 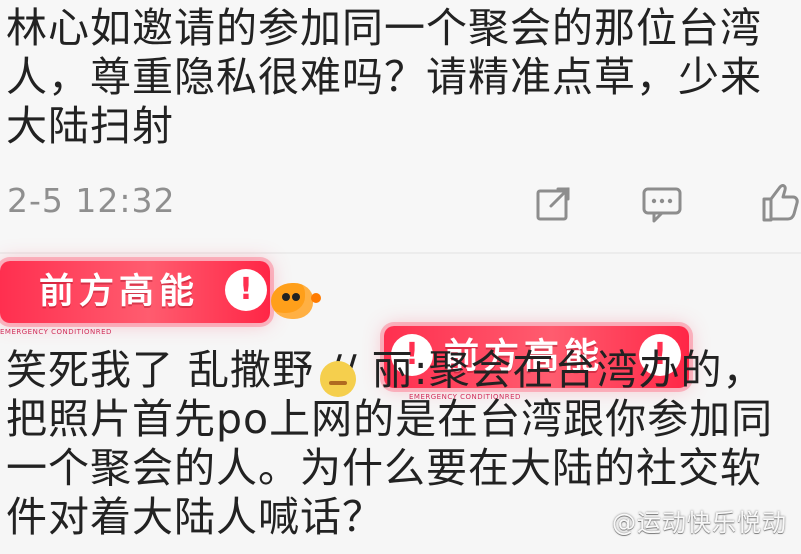 I want to click on comment-meta-row: 2-5 12:32, so click(x=400, y=202).